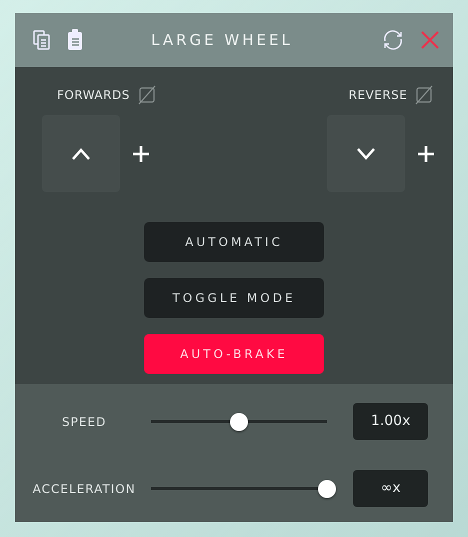  Describe the element at coordinates (84, 489) in the screenshot. I see `slider-label: ACCELERATION` at that location.